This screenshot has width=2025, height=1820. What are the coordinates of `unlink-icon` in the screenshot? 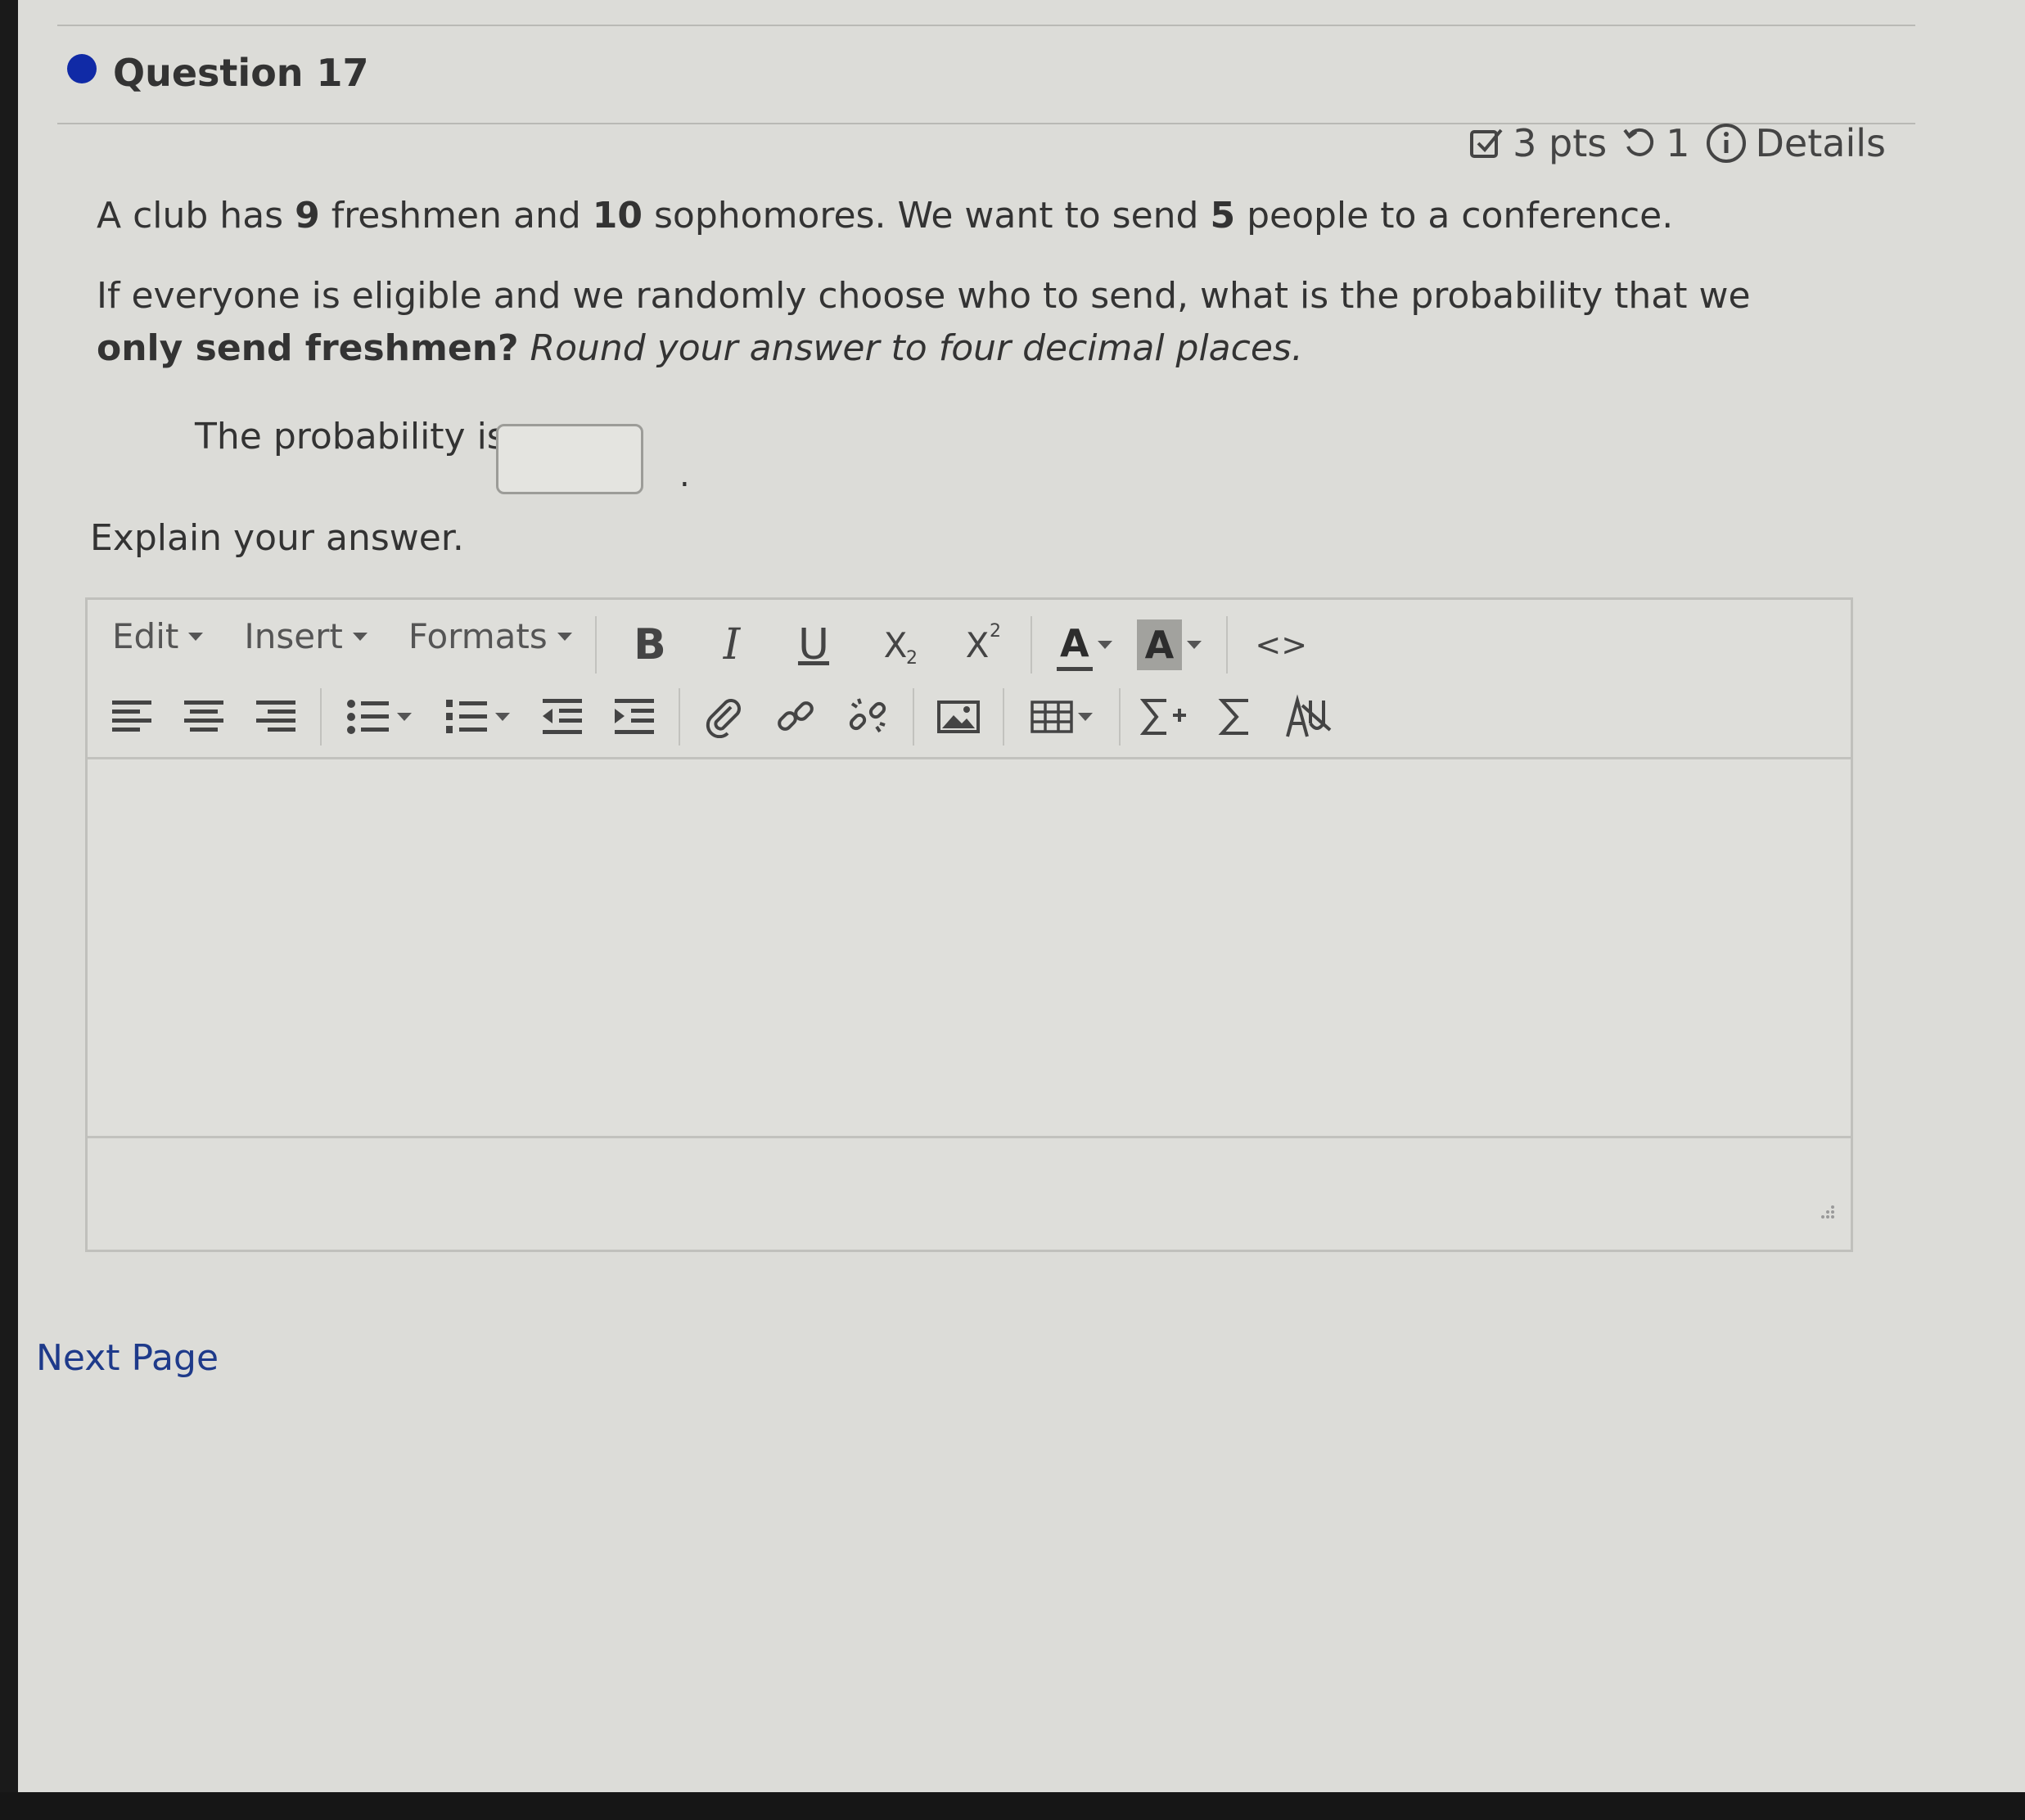 It's located at (867, 715).